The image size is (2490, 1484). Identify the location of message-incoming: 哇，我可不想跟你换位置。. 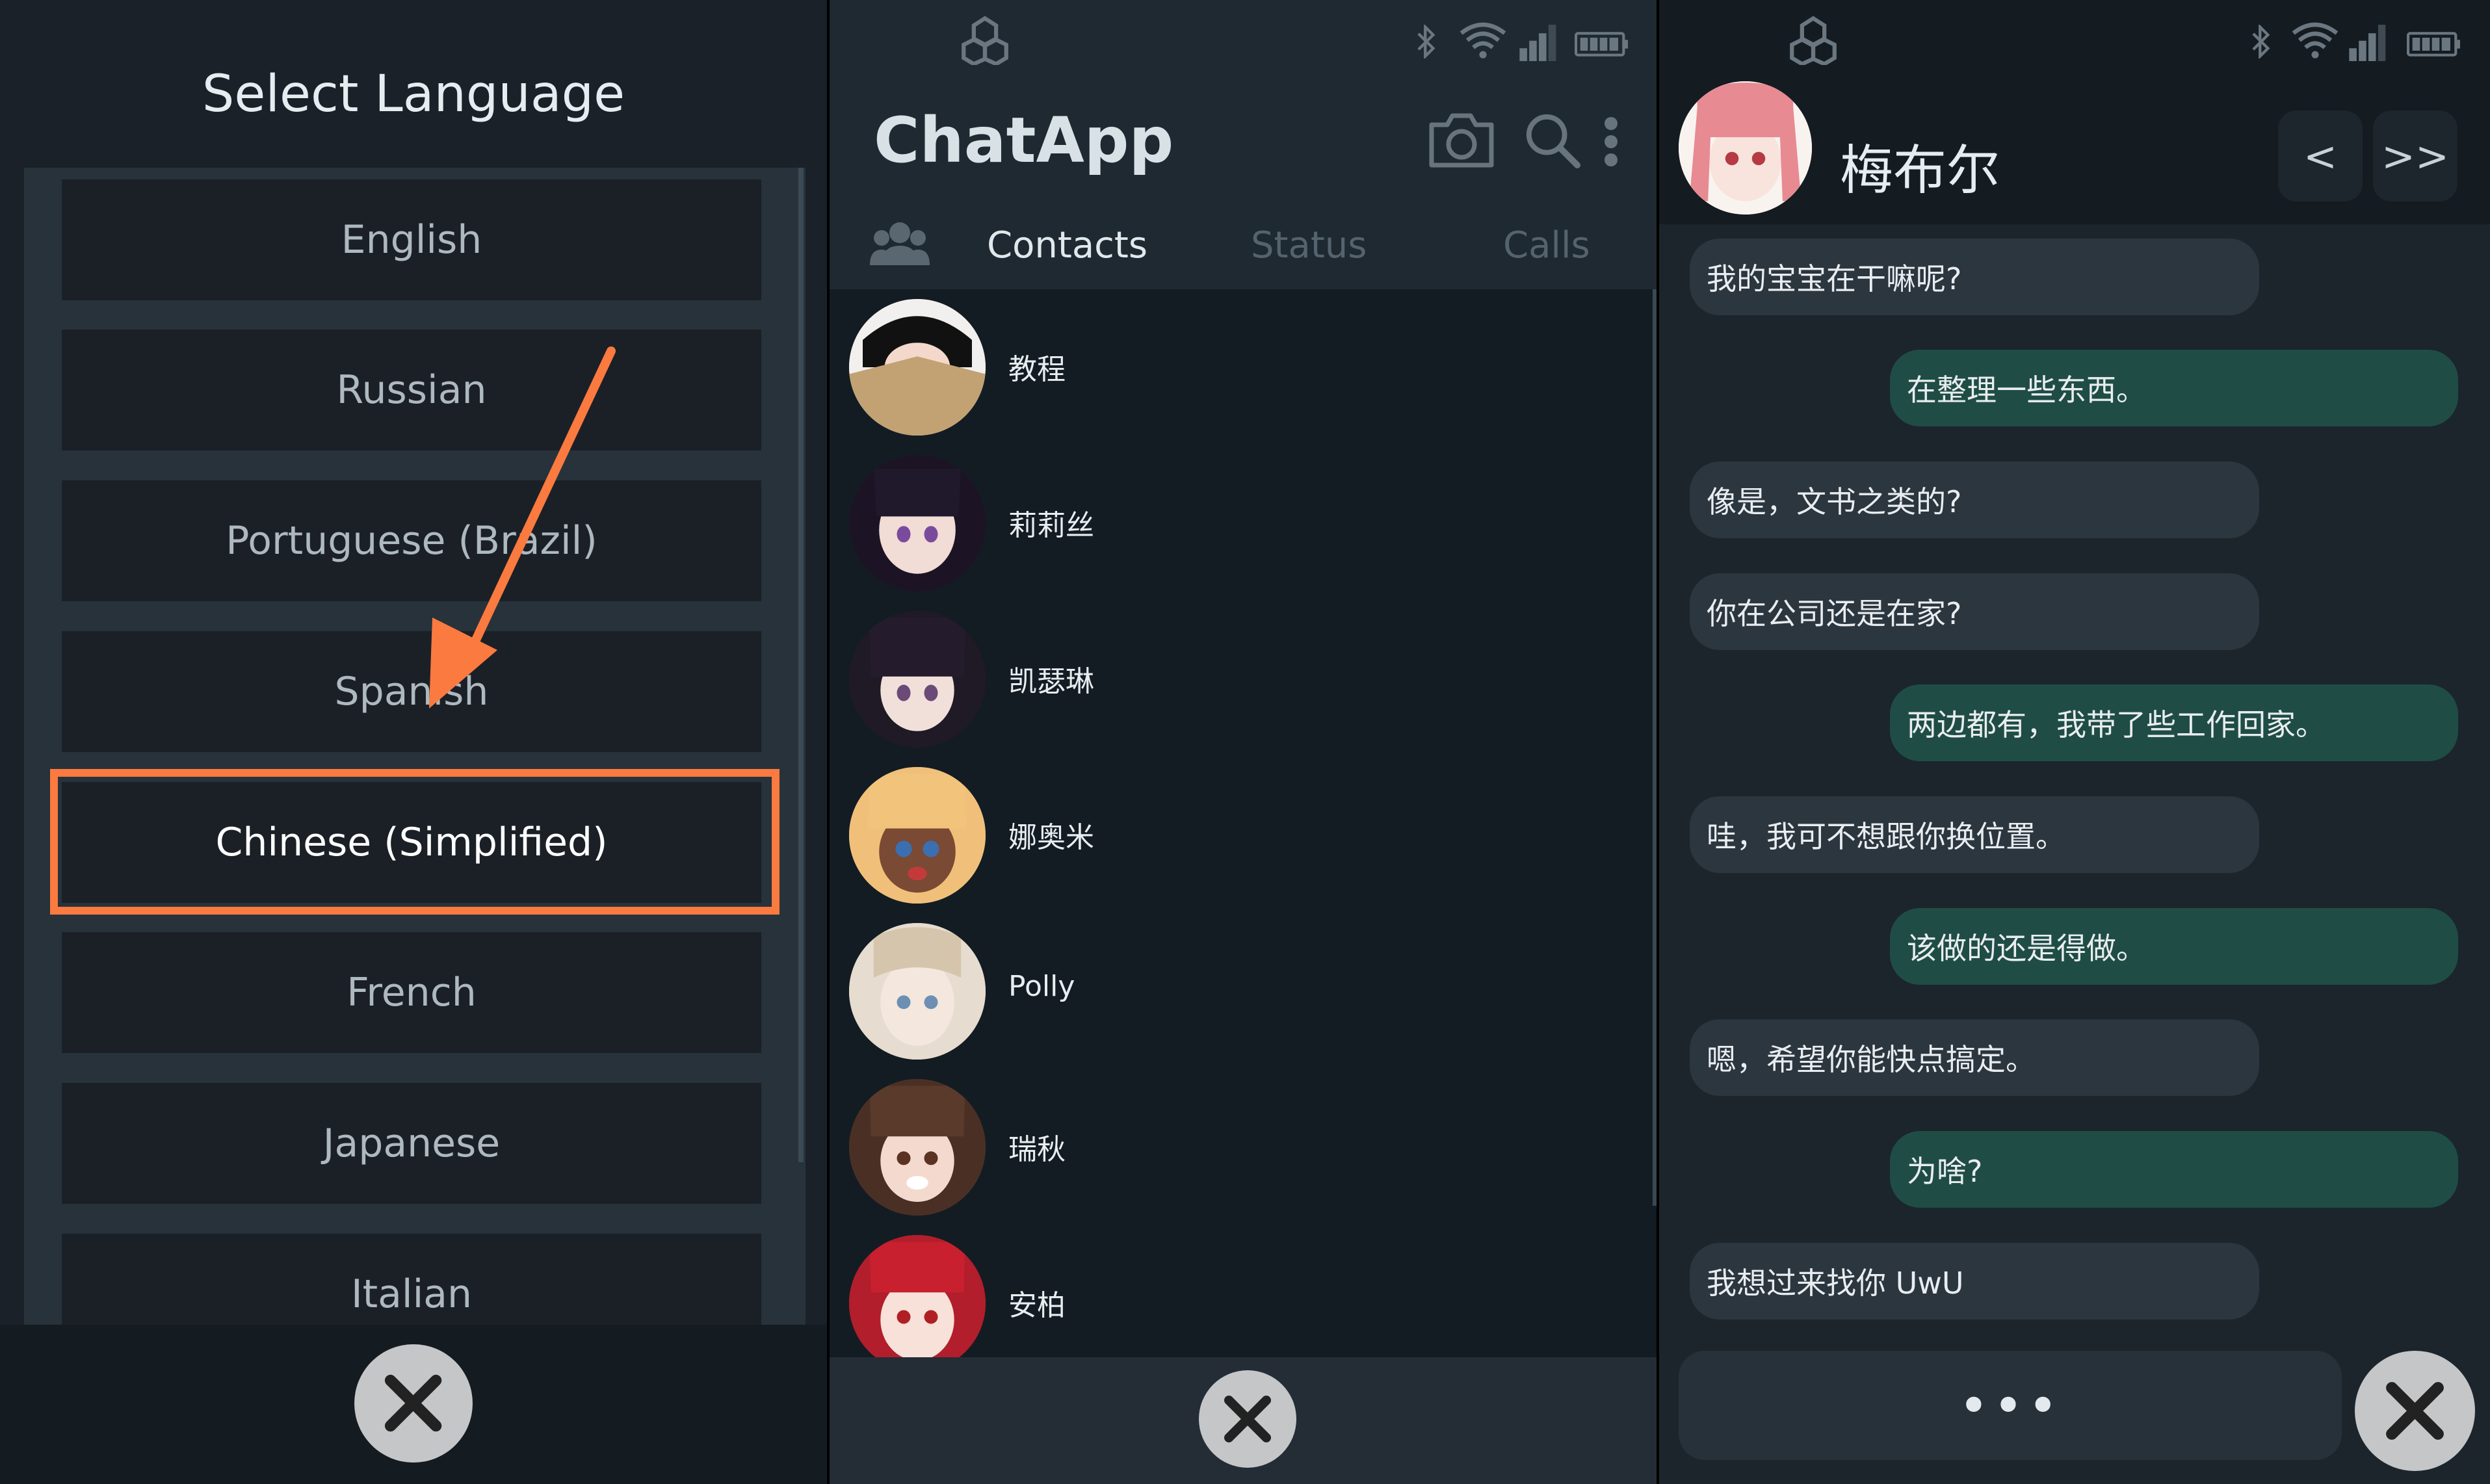
(1975, 835).